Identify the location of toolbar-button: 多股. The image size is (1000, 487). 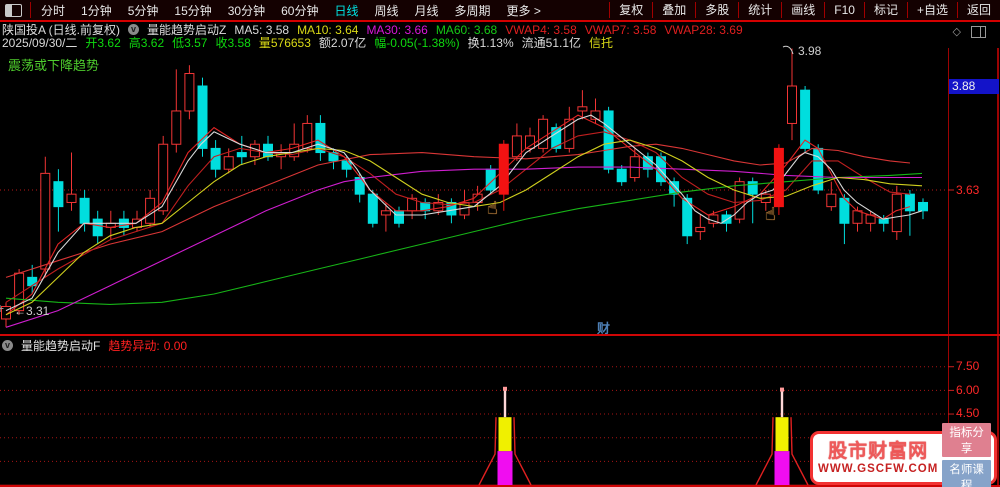
(716, 10).